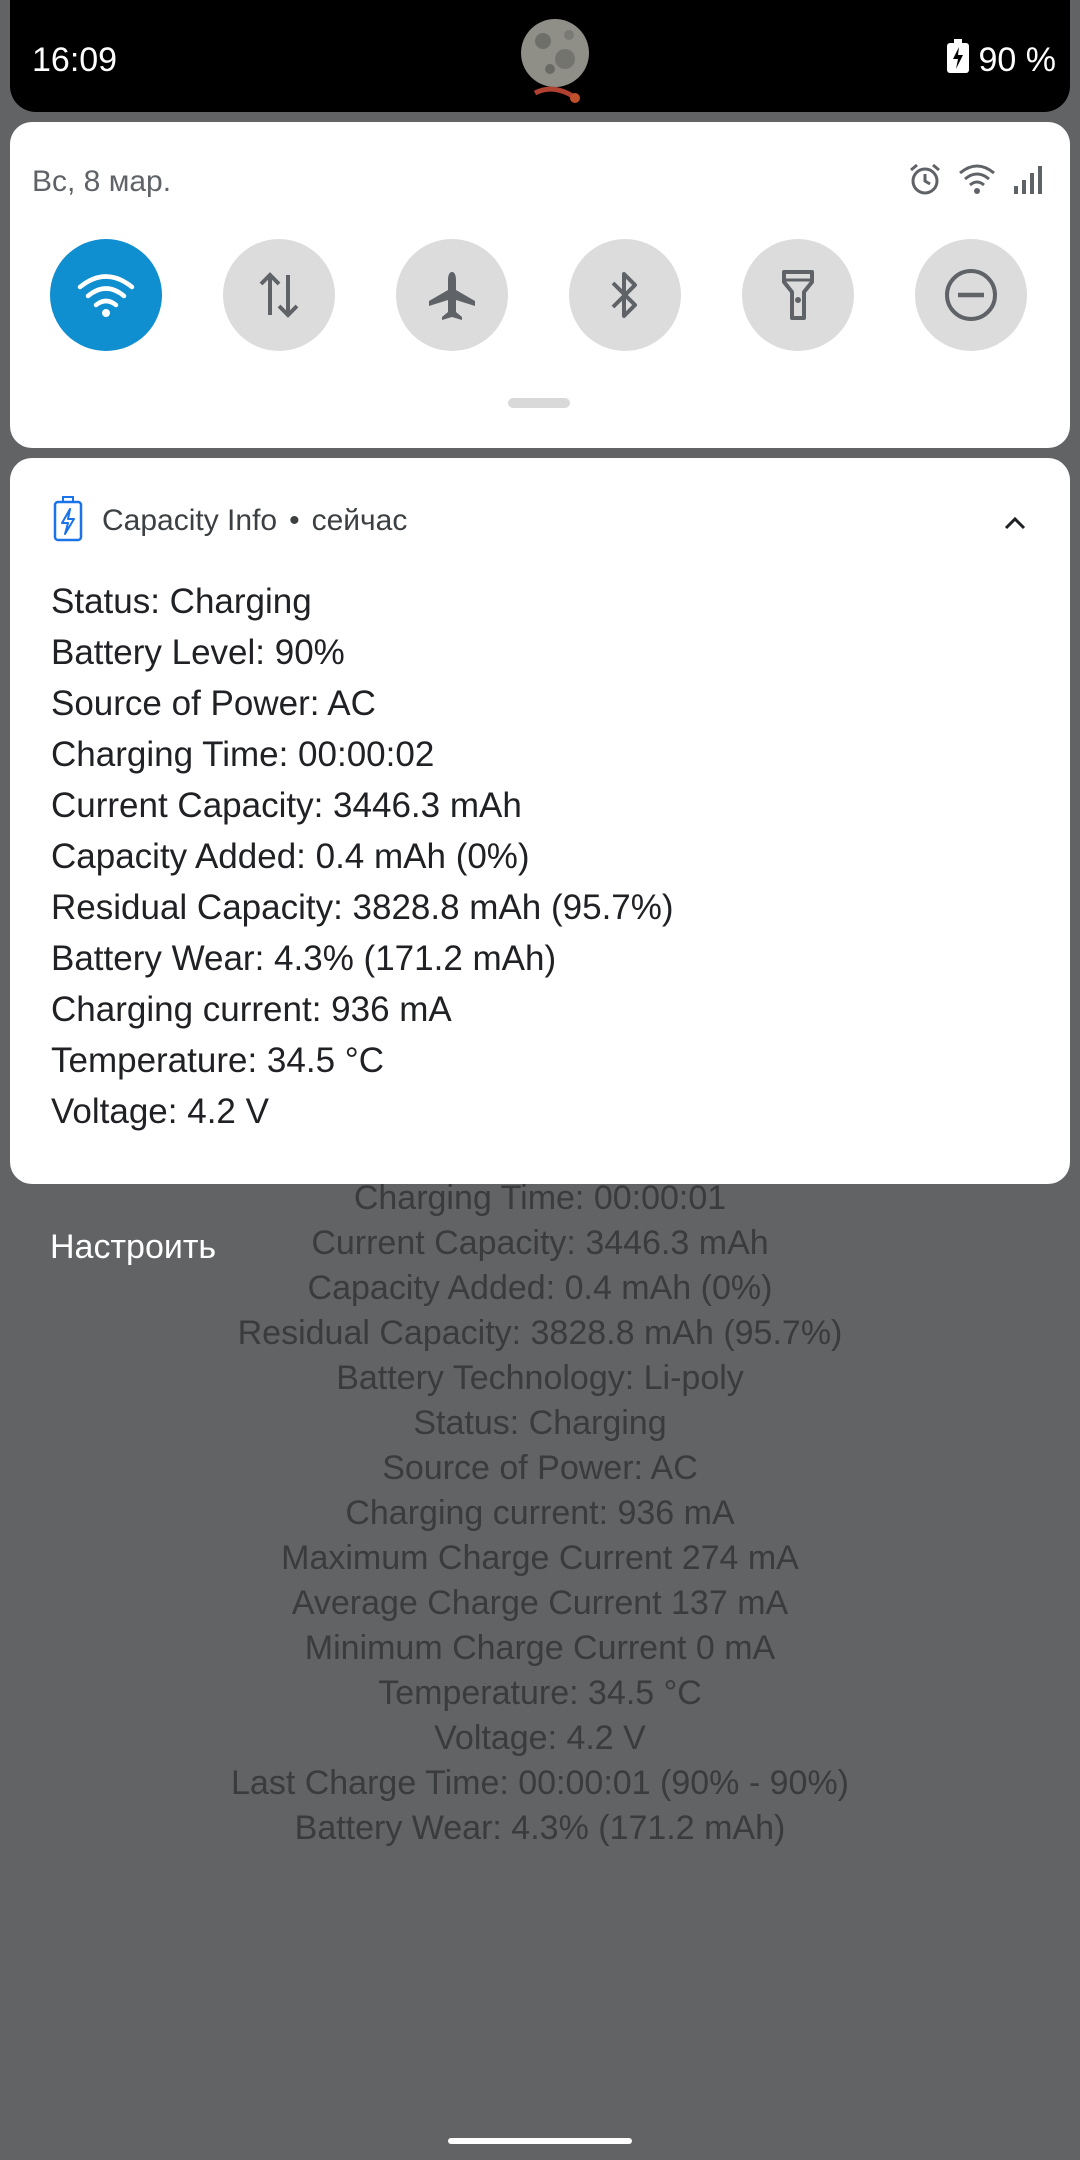 Image resolution: width=1080 pixels, height=2160 pixels. I want to click on battery-charging-icon, so click(68, 521).